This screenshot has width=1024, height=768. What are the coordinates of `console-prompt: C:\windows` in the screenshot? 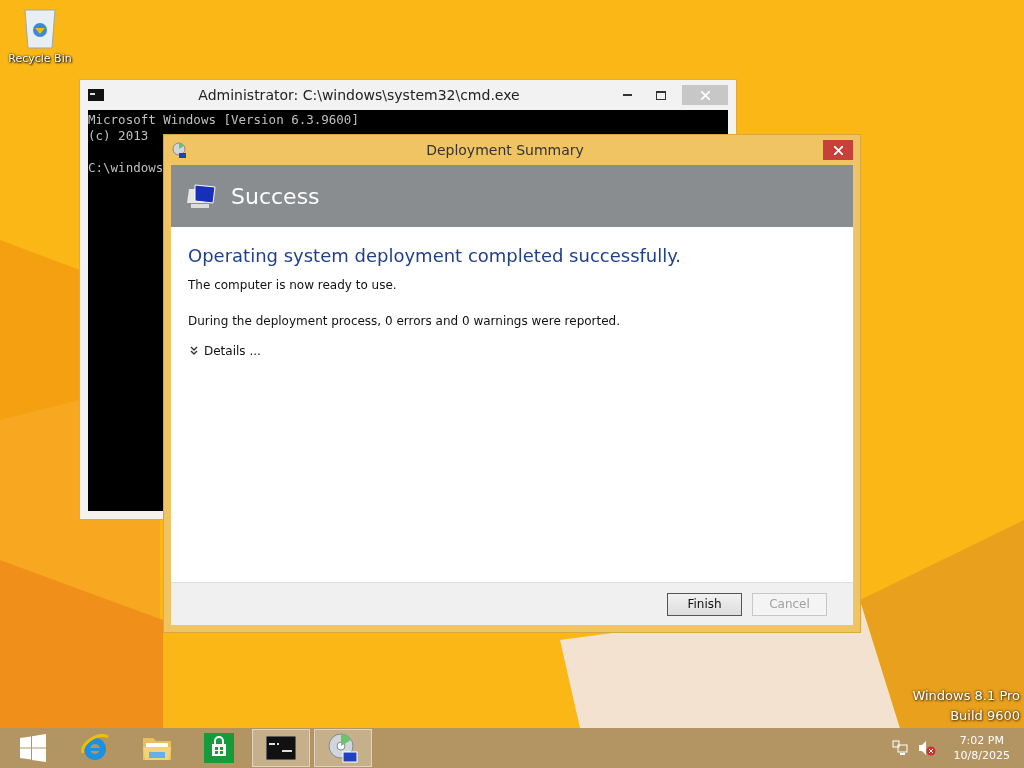 It's located at (126, 168).